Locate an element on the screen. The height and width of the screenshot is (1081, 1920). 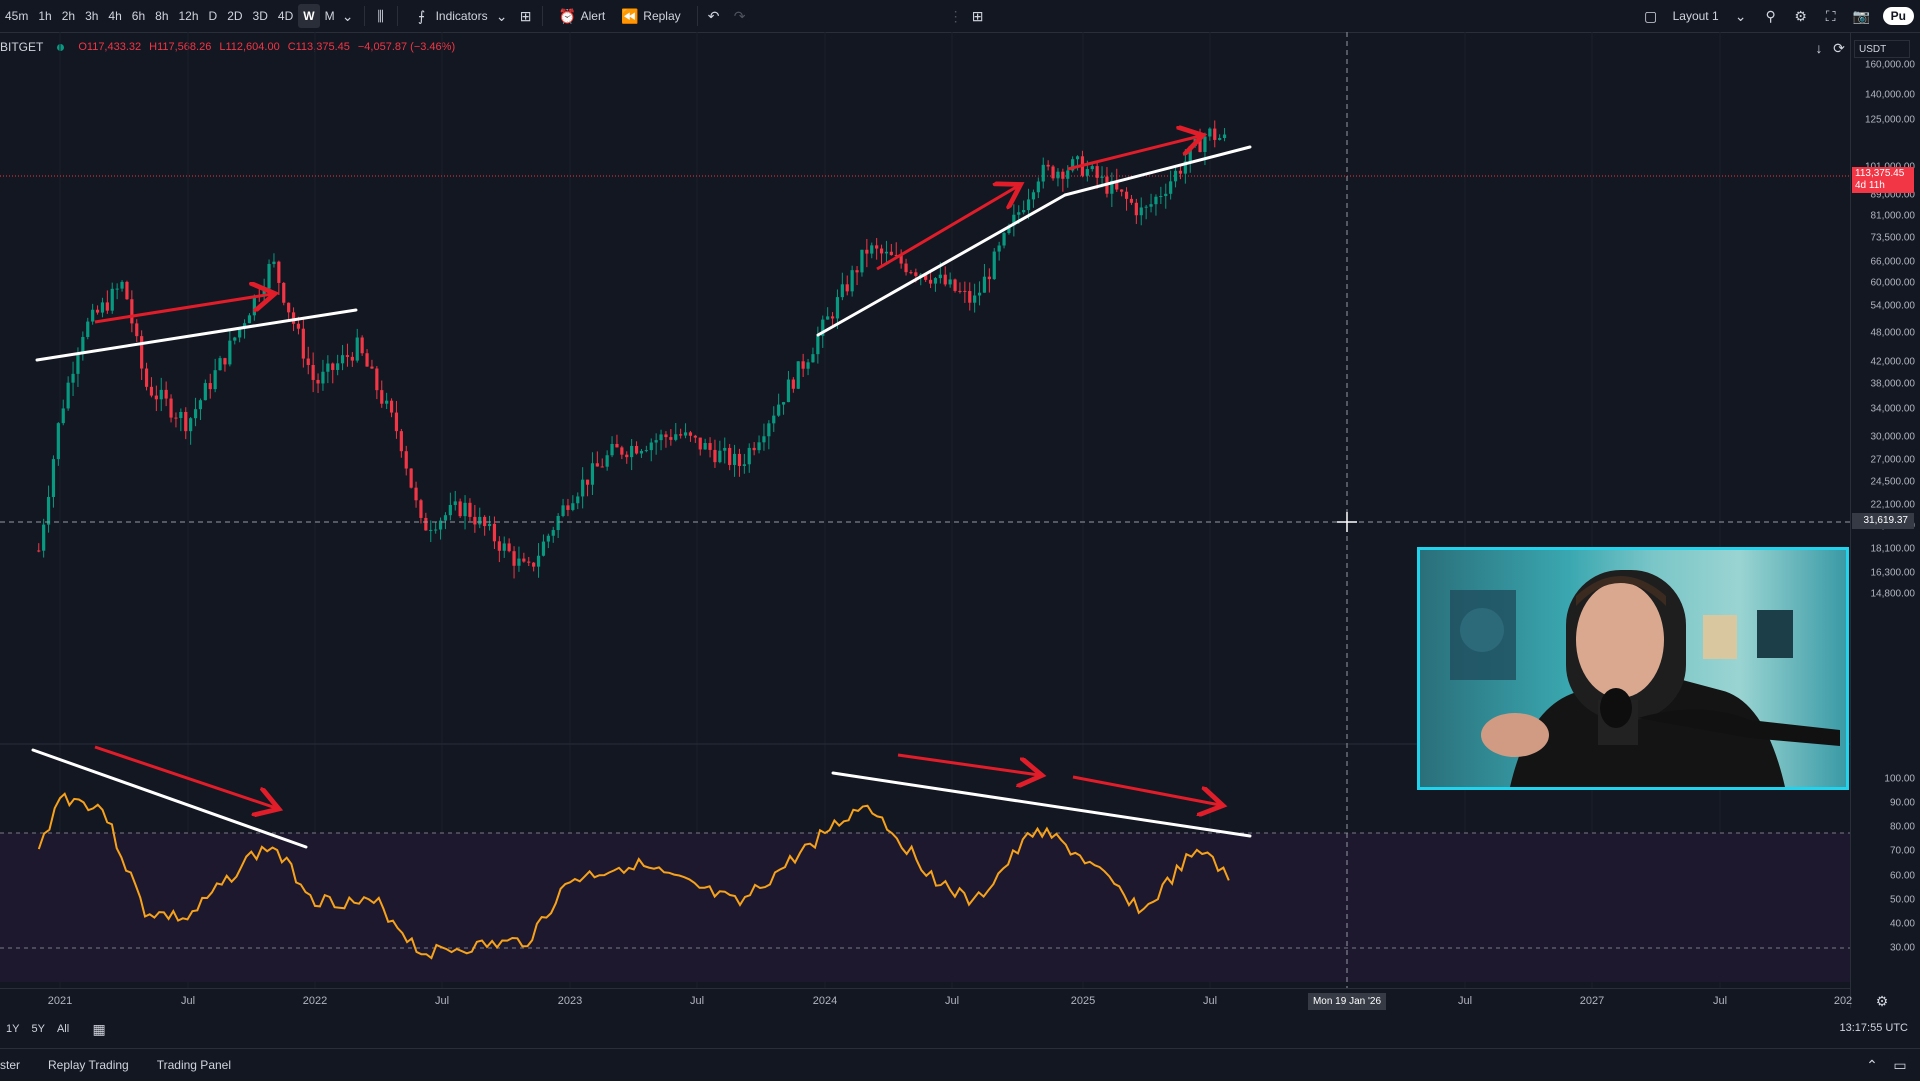
currency-selector: USDT is located at coordinates (1882, 49).